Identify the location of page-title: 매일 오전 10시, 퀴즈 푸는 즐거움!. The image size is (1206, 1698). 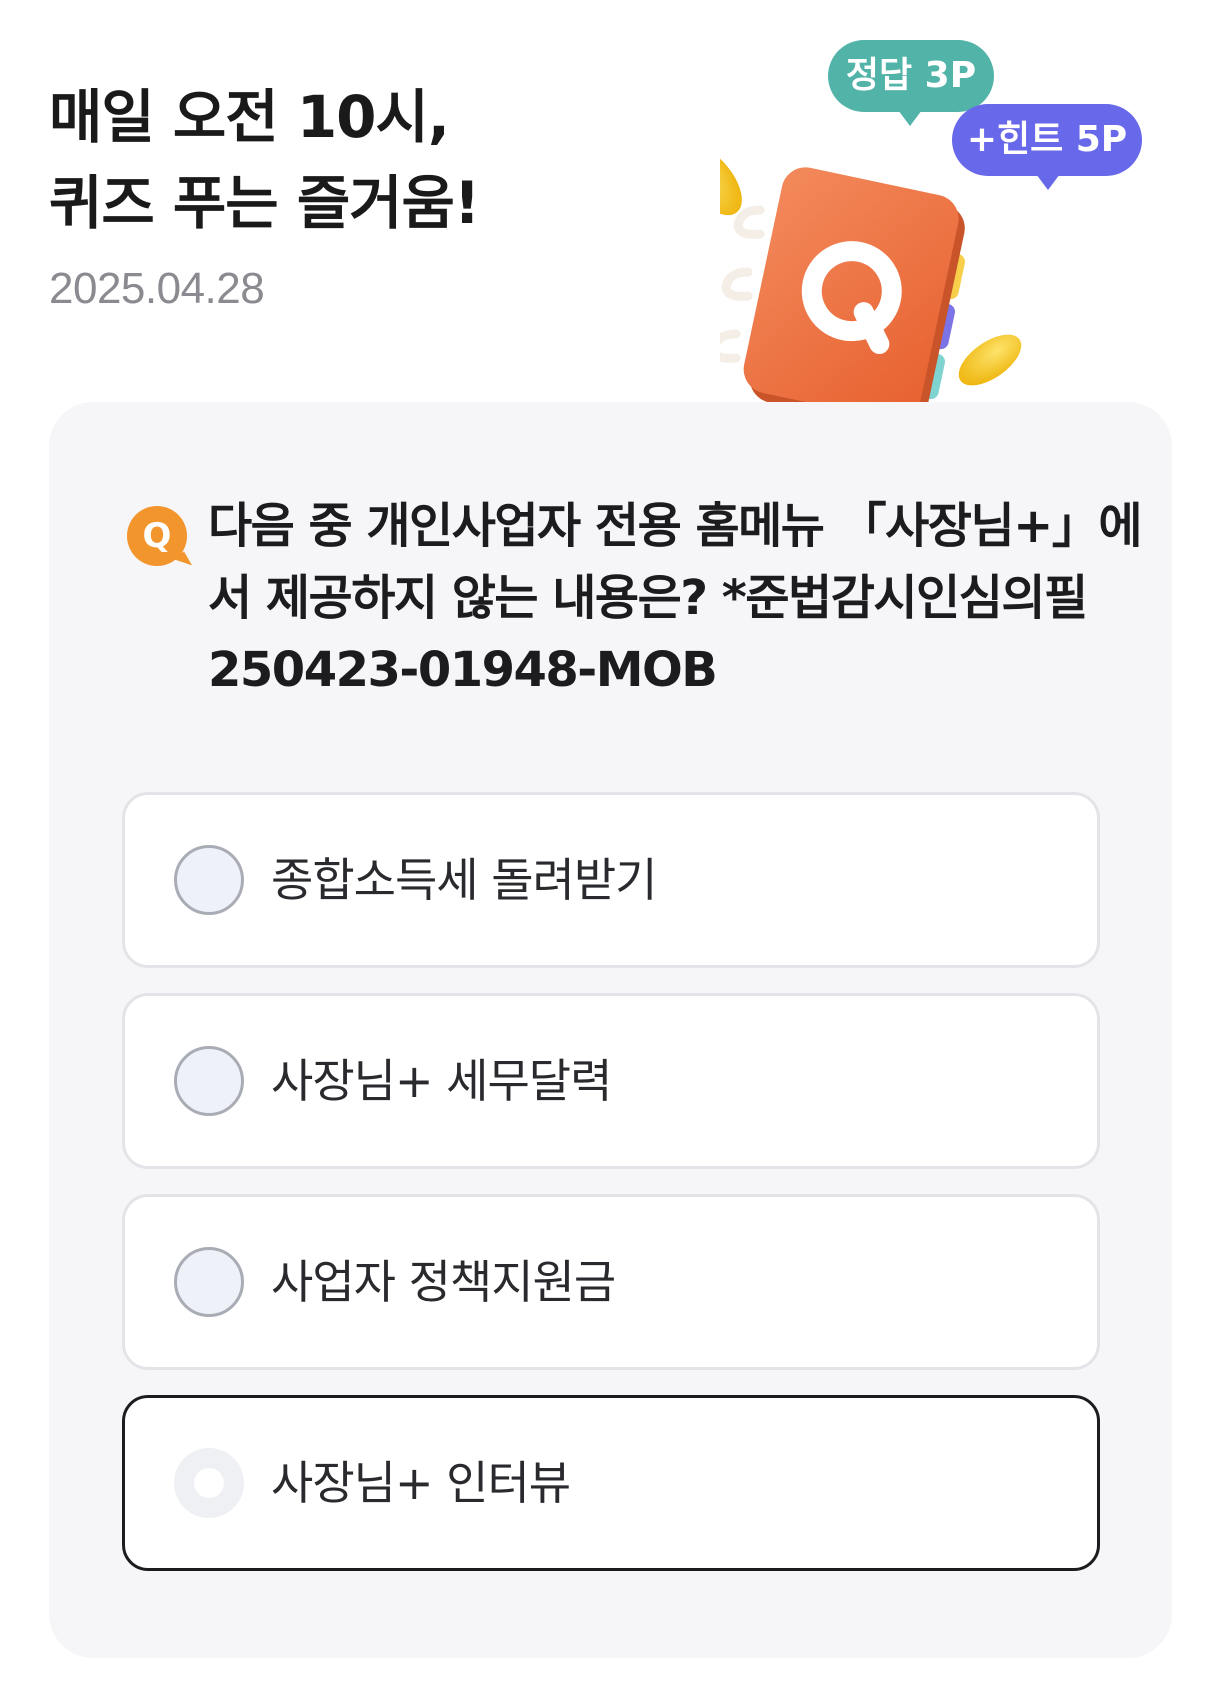
(264, 160).